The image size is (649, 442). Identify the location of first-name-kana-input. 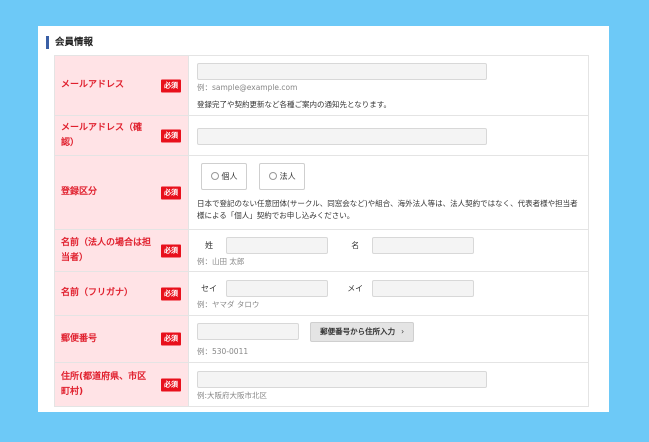
(423, 288).